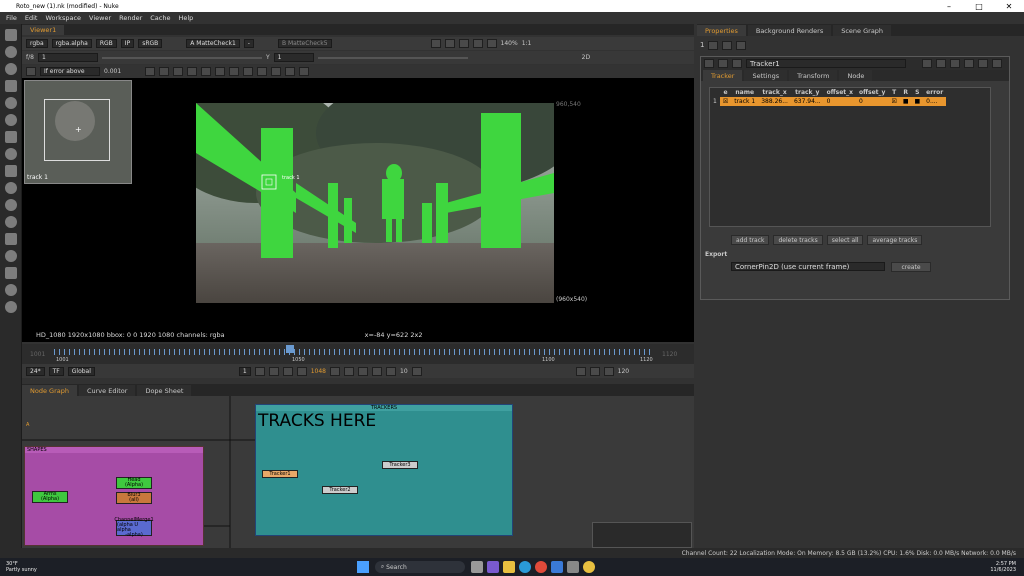 The height and width of the screenshot is (576, 1024). Describe the element at coordinates (335, 371) in the screenshot. I see `play-icon` at that location.